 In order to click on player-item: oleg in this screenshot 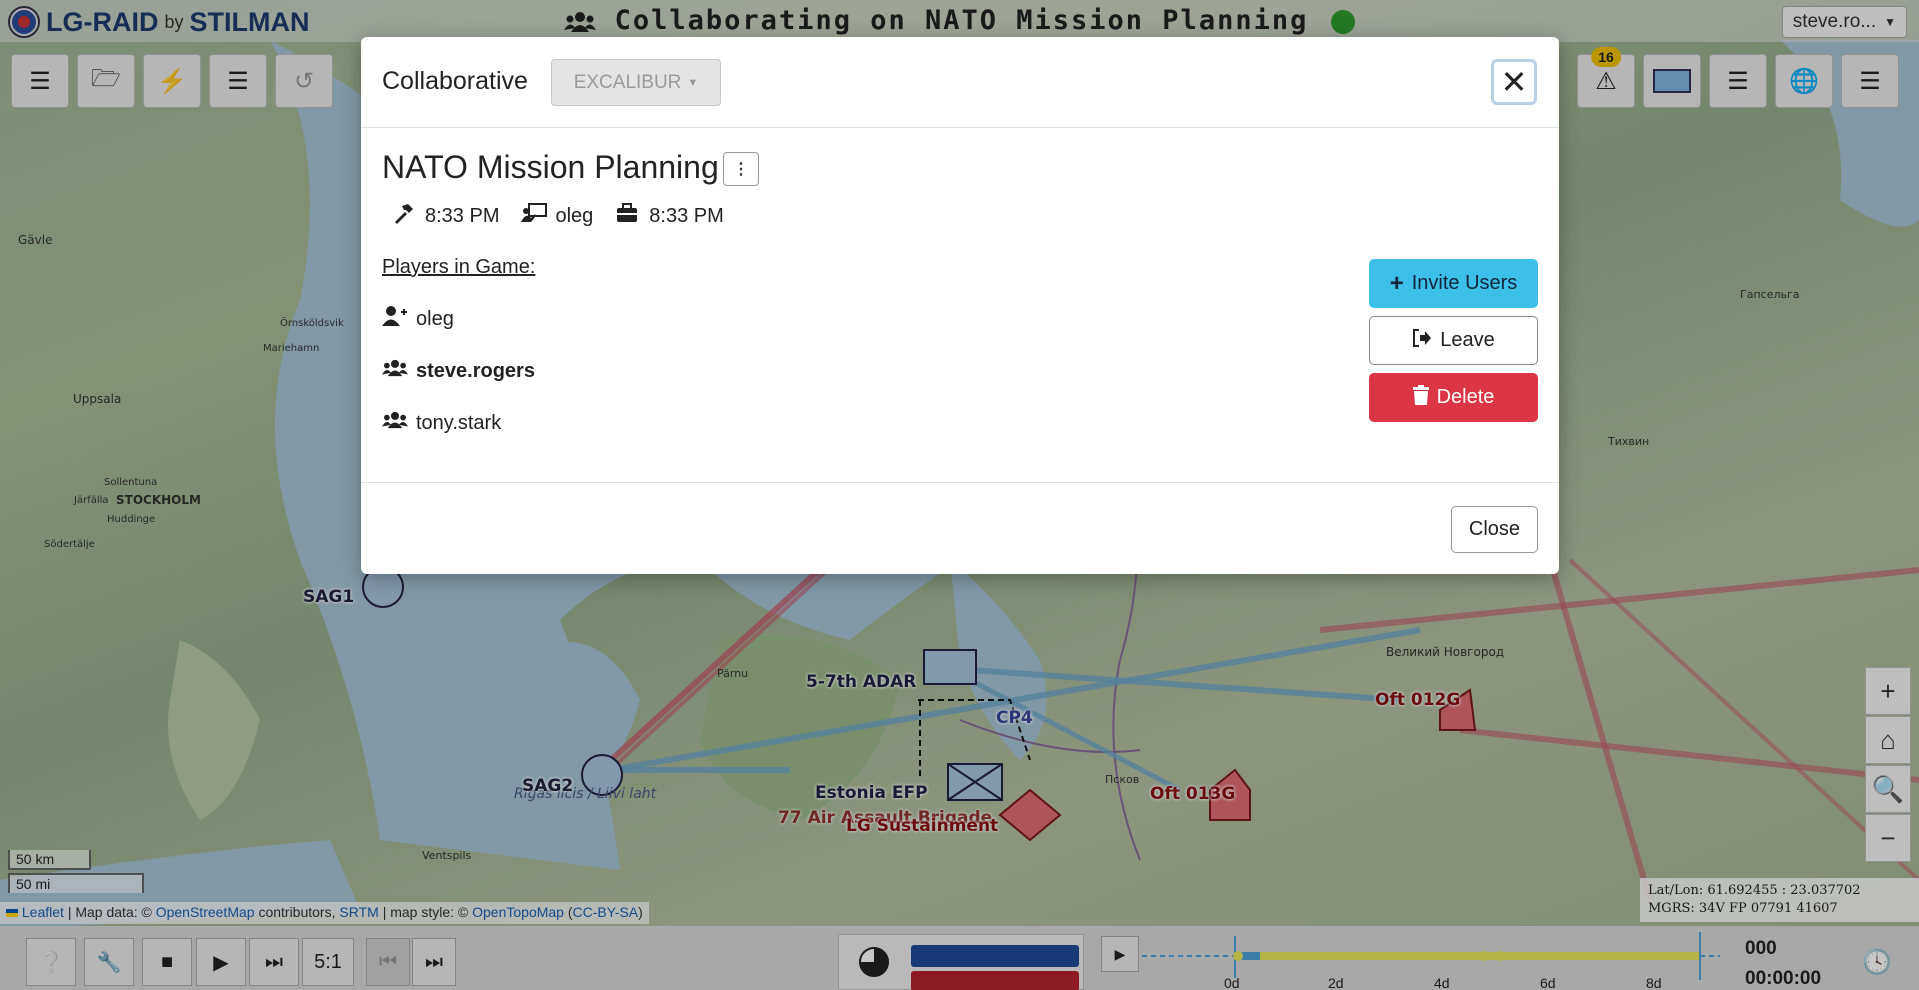, I will do `click(418, 319)`.